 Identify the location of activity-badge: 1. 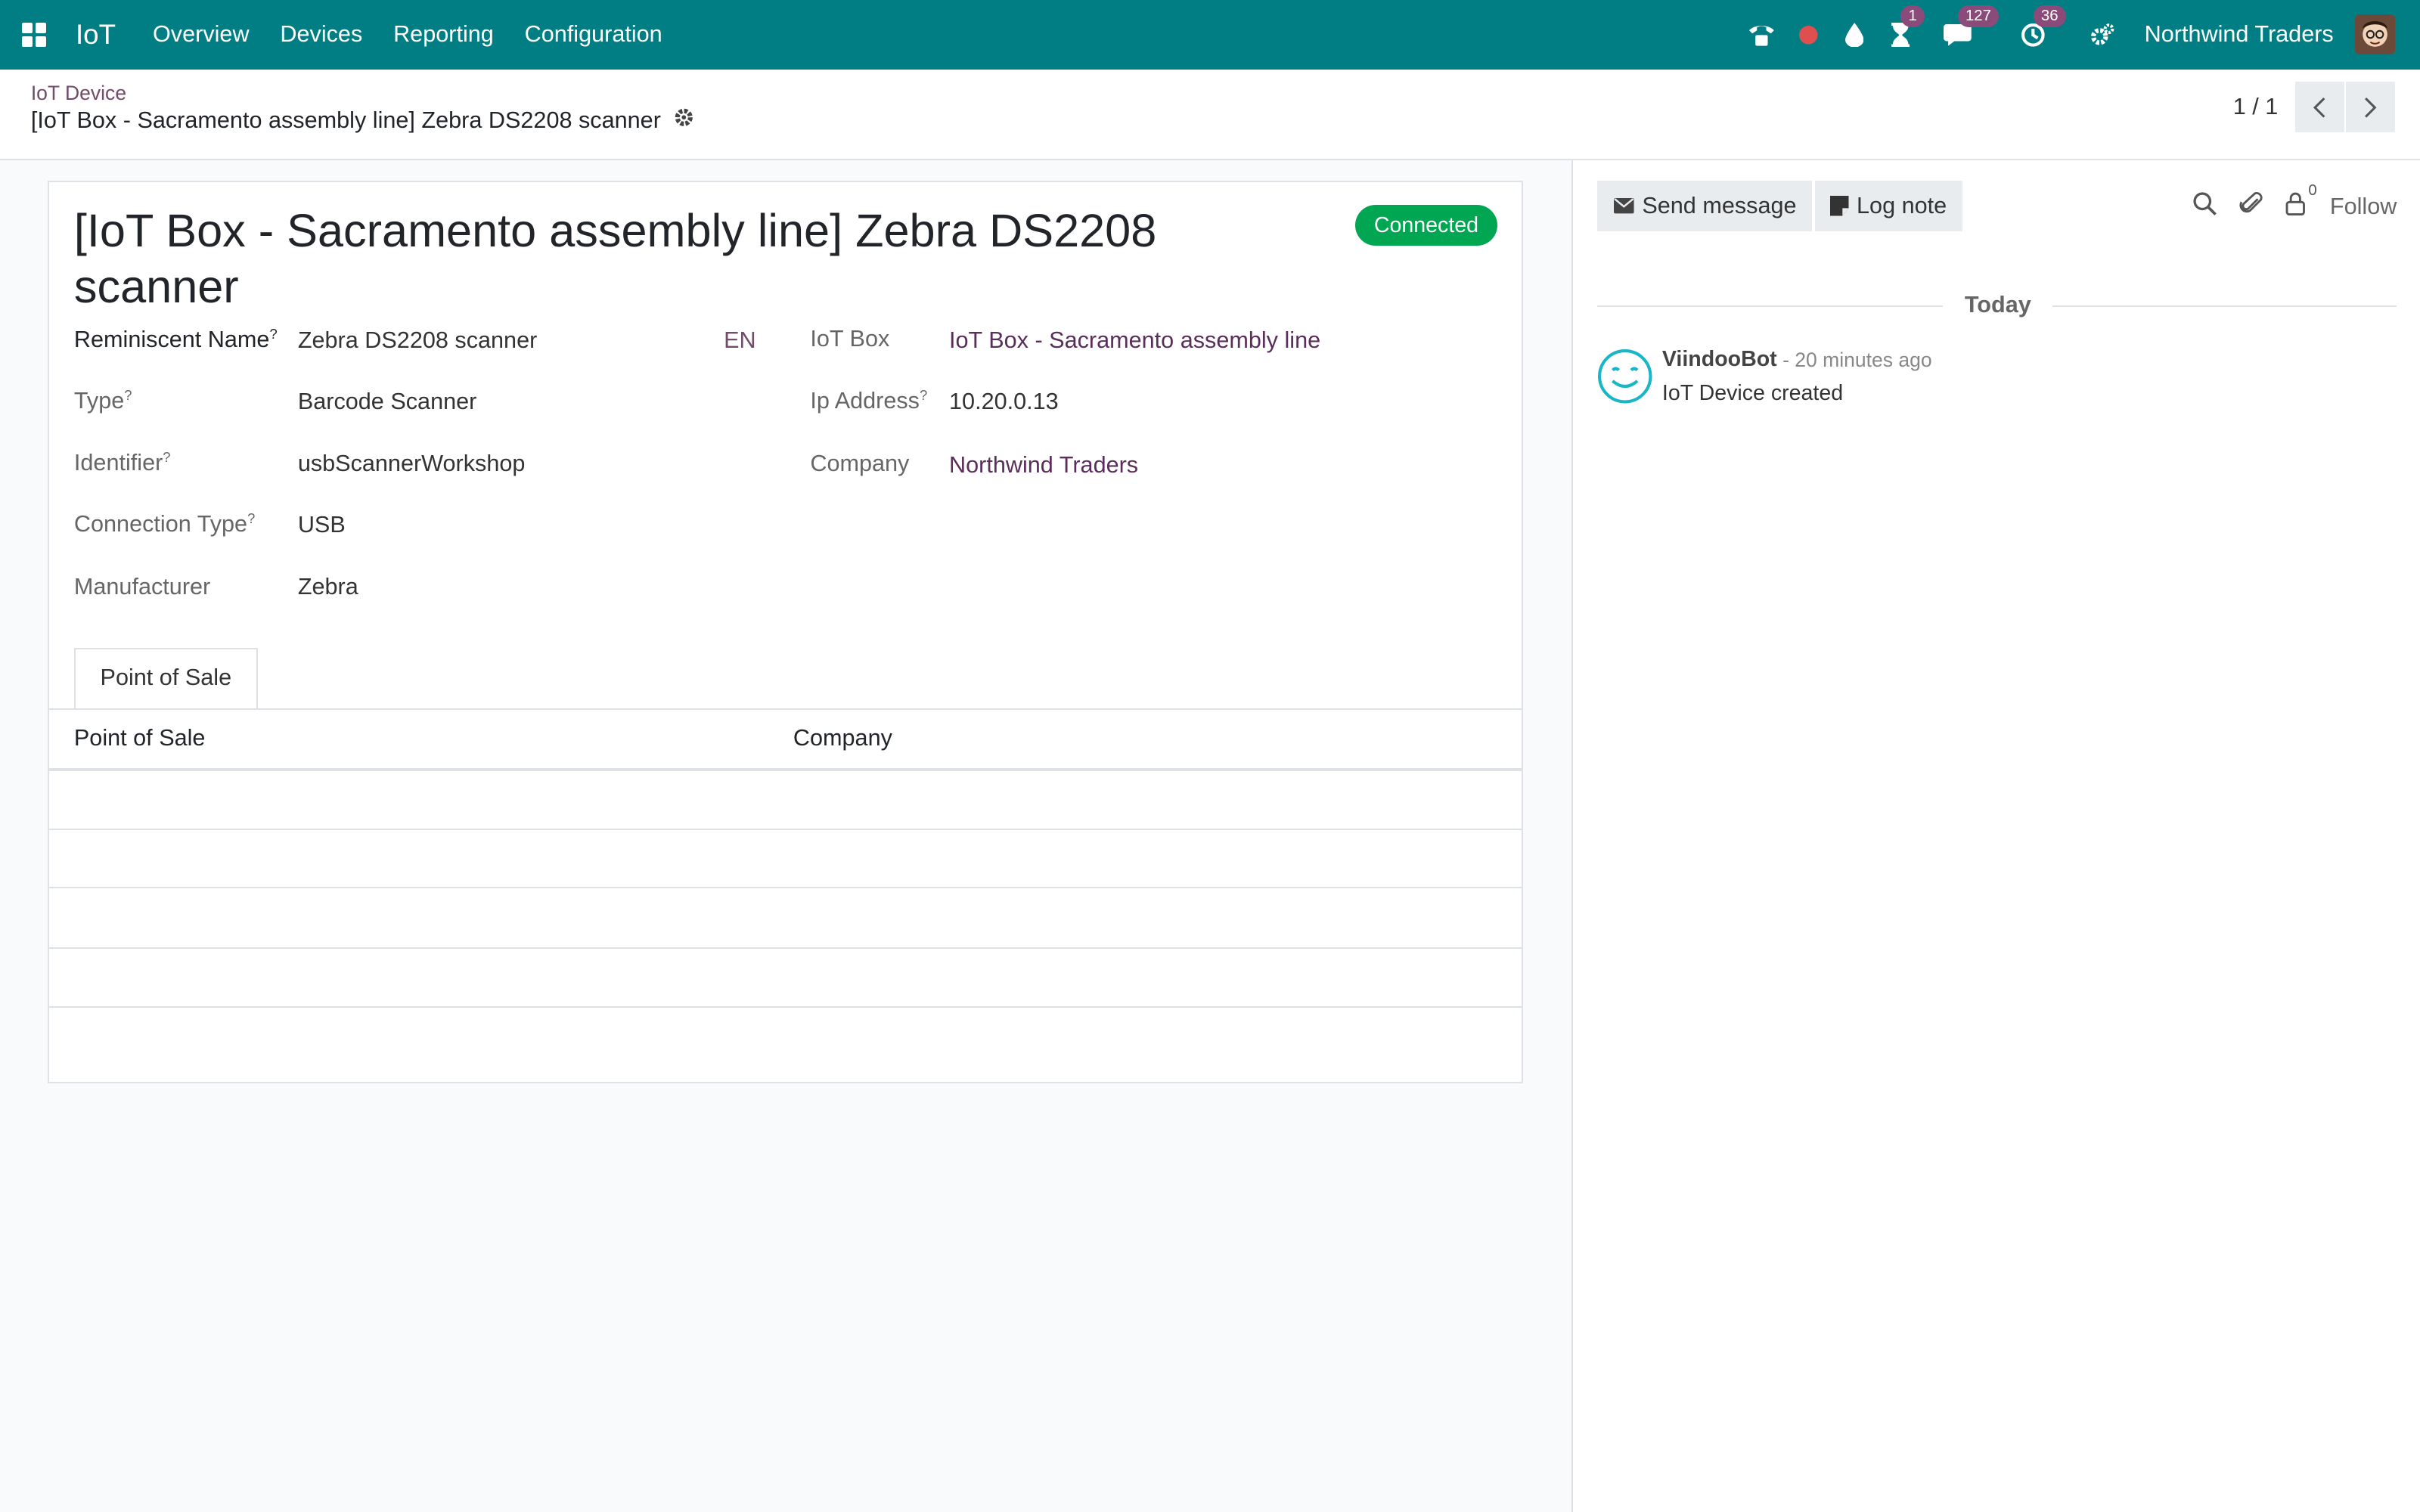
(1912, 16).